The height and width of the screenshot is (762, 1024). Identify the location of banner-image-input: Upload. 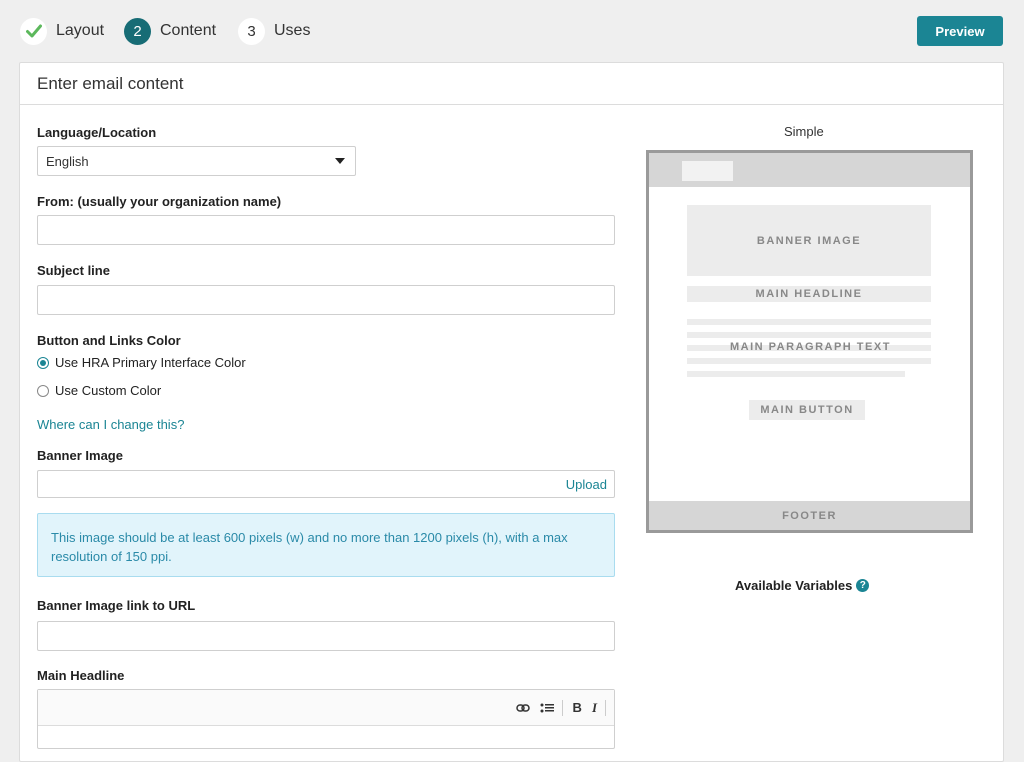
(326, 484).